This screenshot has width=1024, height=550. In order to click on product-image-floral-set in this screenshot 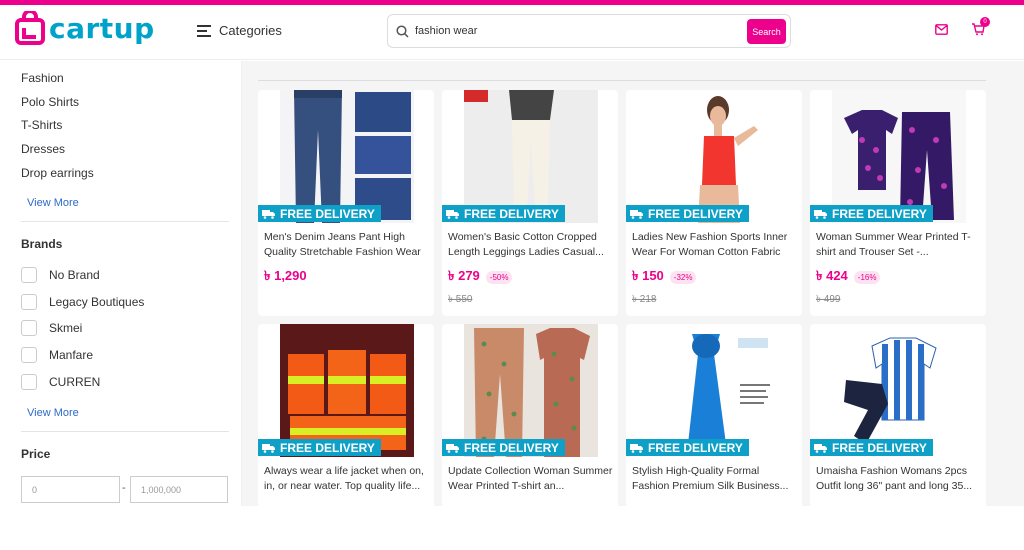, I will do `click(531, 390)`.